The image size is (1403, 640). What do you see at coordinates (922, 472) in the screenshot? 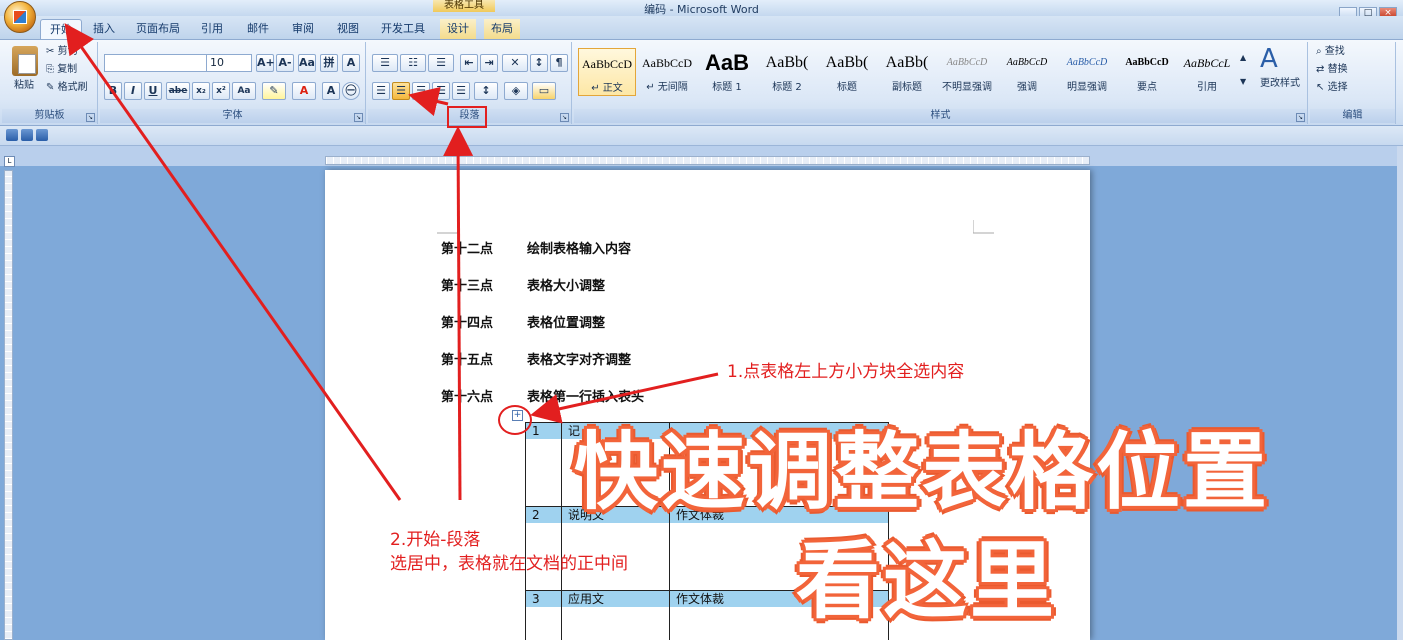
I see `overlay-headline: 快速调整表格位置` at bounding box center [922, 472].